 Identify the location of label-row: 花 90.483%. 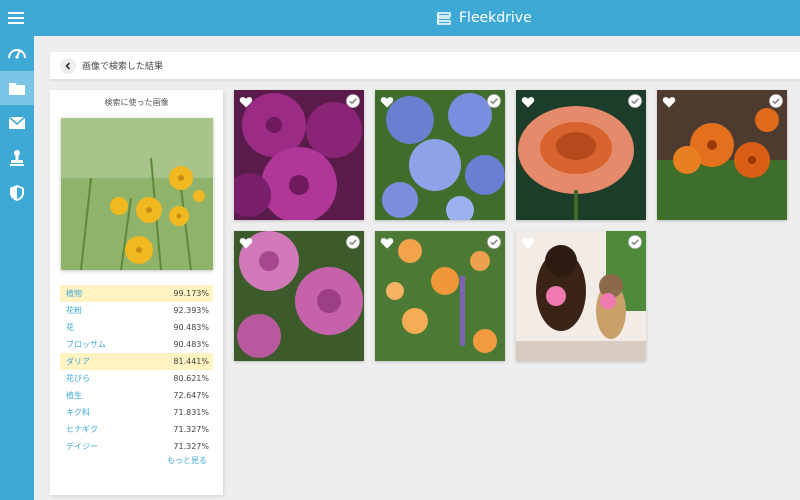
(136, 327).